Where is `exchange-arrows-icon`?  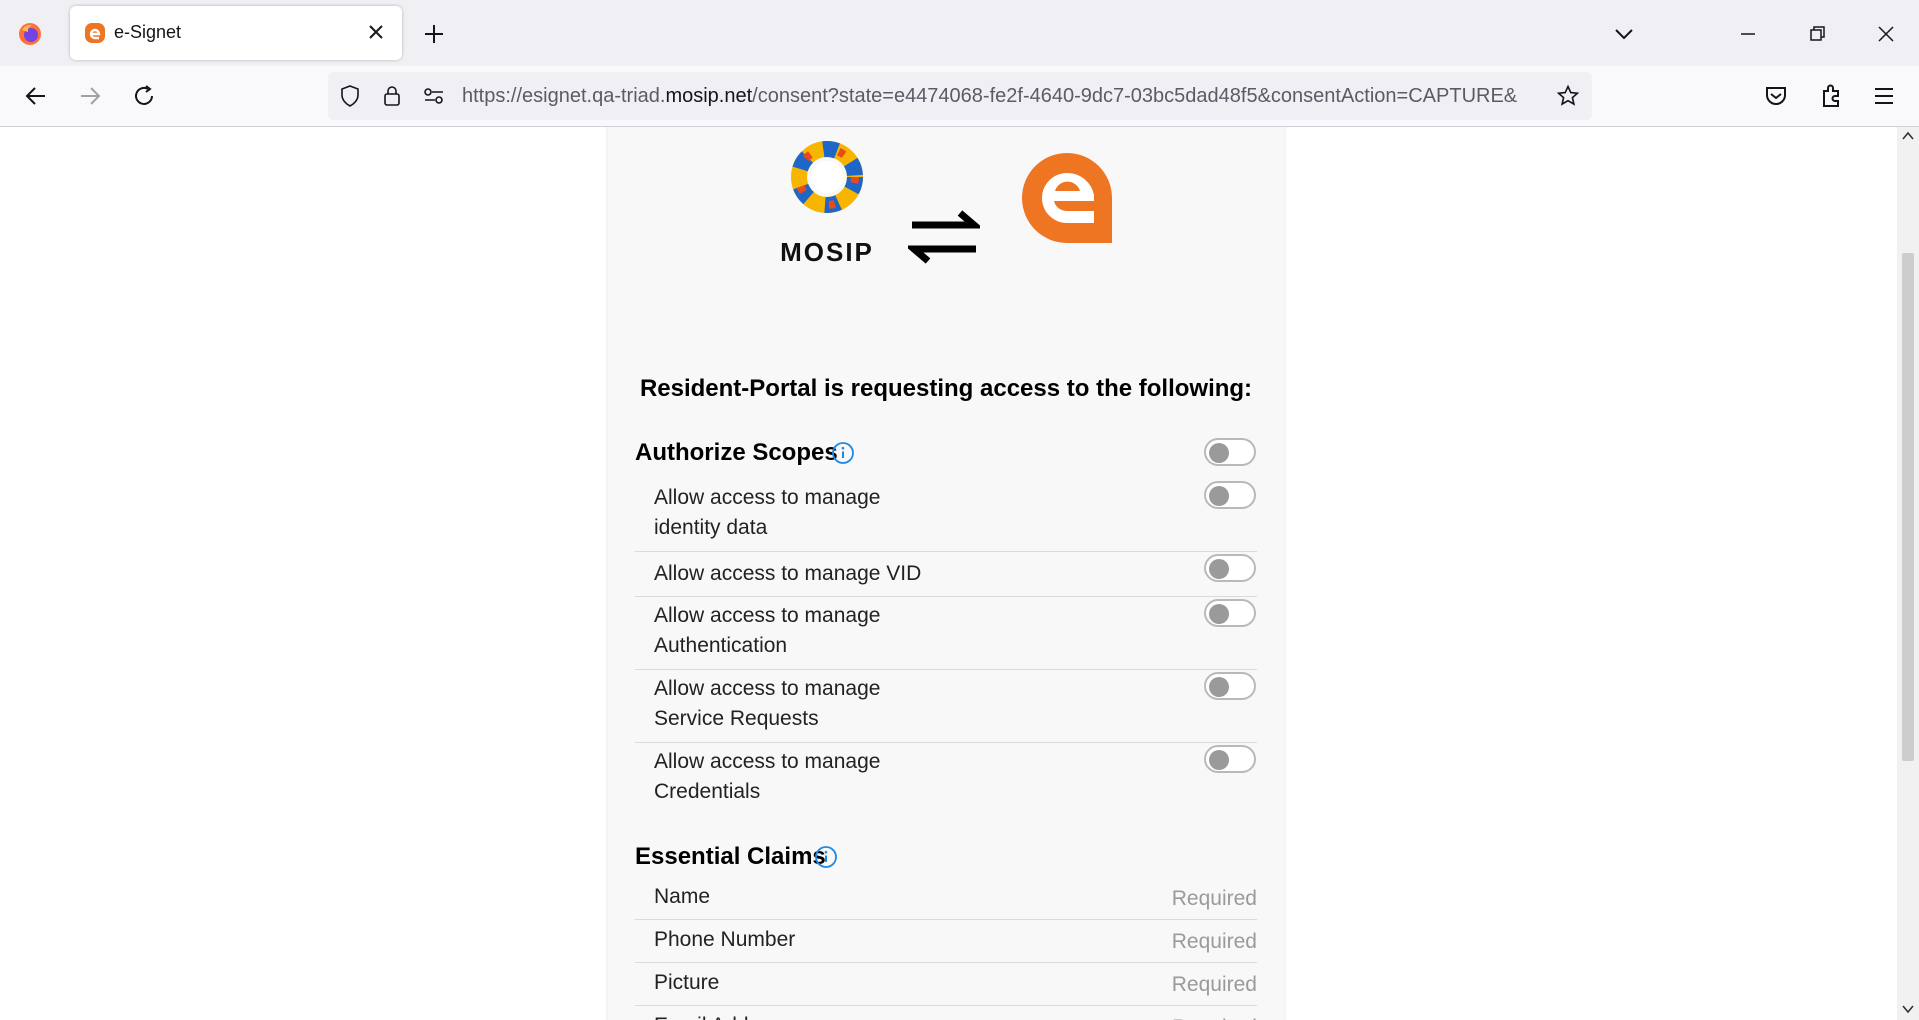
exchange-arrows-icon is located at coordinates (944, 237).